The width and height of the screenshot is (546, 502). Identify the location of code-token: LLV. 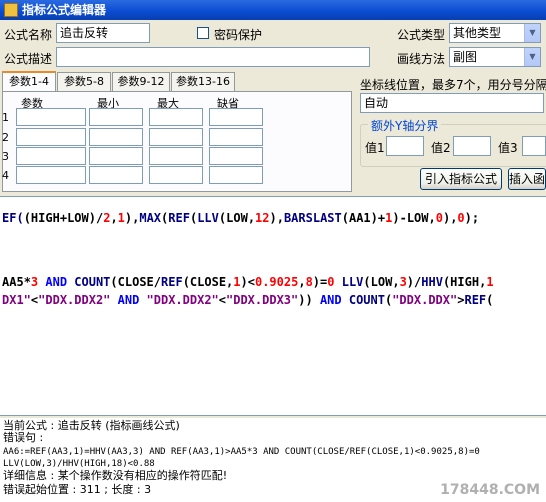
(352, 282).